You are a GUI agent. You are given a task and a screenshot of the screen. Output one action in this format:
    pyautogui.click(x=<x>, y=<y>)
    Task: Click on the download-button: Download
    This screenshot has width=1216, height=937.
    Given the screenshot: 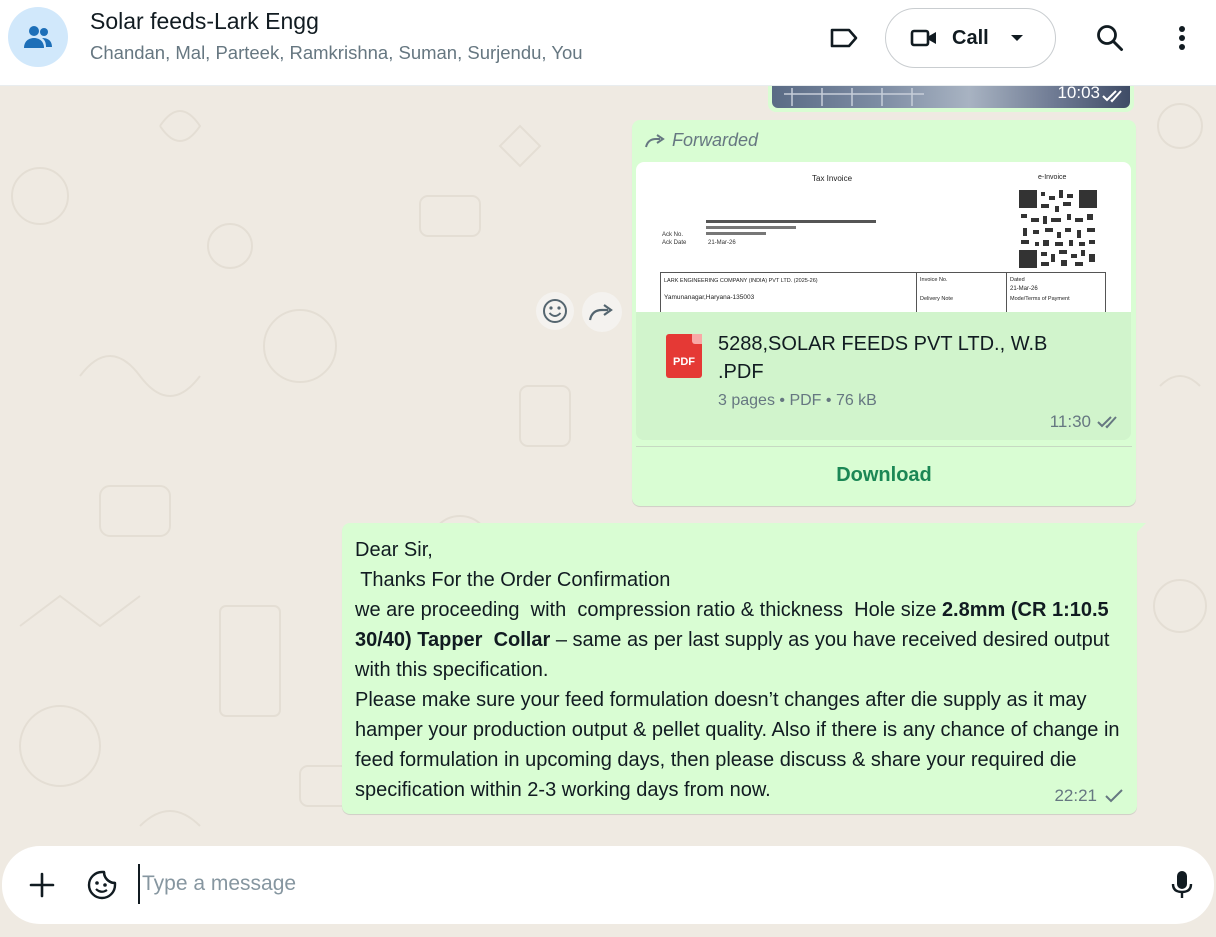 What is the action you would take?
    pyautogui.click(x=884, y=475)
    